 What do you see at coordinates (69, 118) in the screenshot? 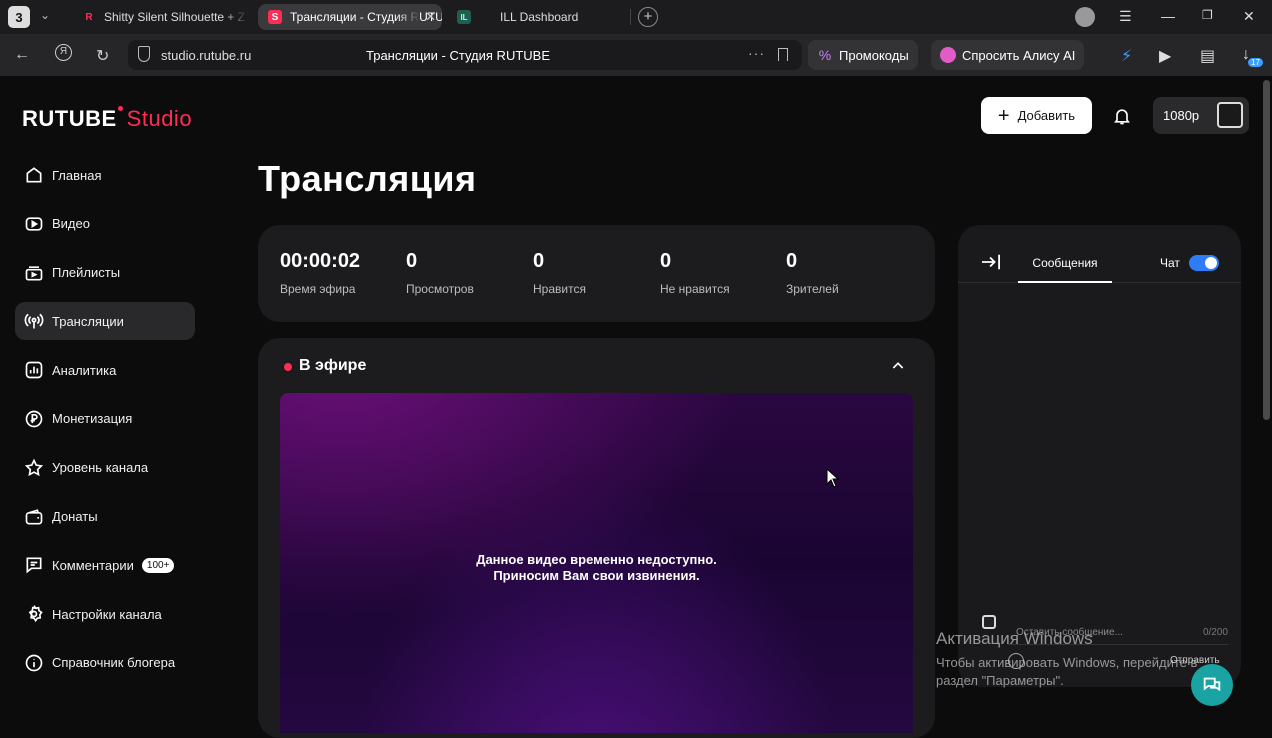
I see `logo-main: RUTUBE` at bounding box center [69, 118].